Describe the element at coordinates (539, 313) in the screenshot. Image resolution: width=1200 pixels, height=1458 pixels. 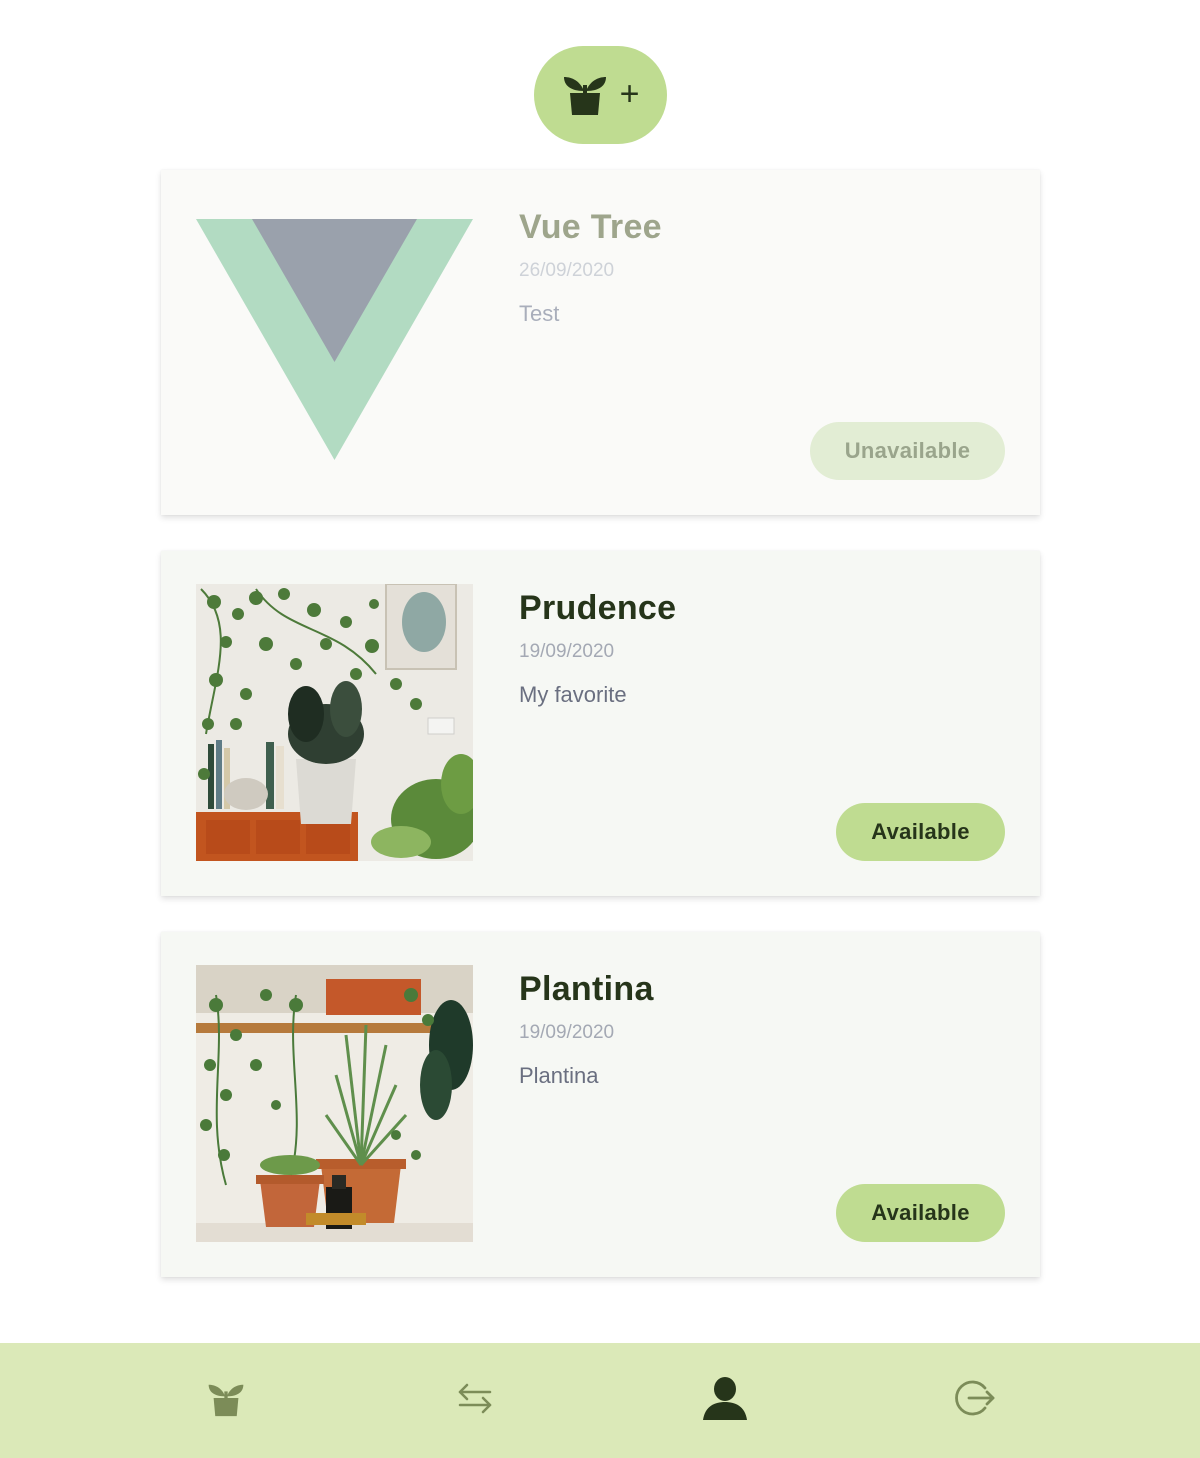
I see `plant-description: Test` at that location.